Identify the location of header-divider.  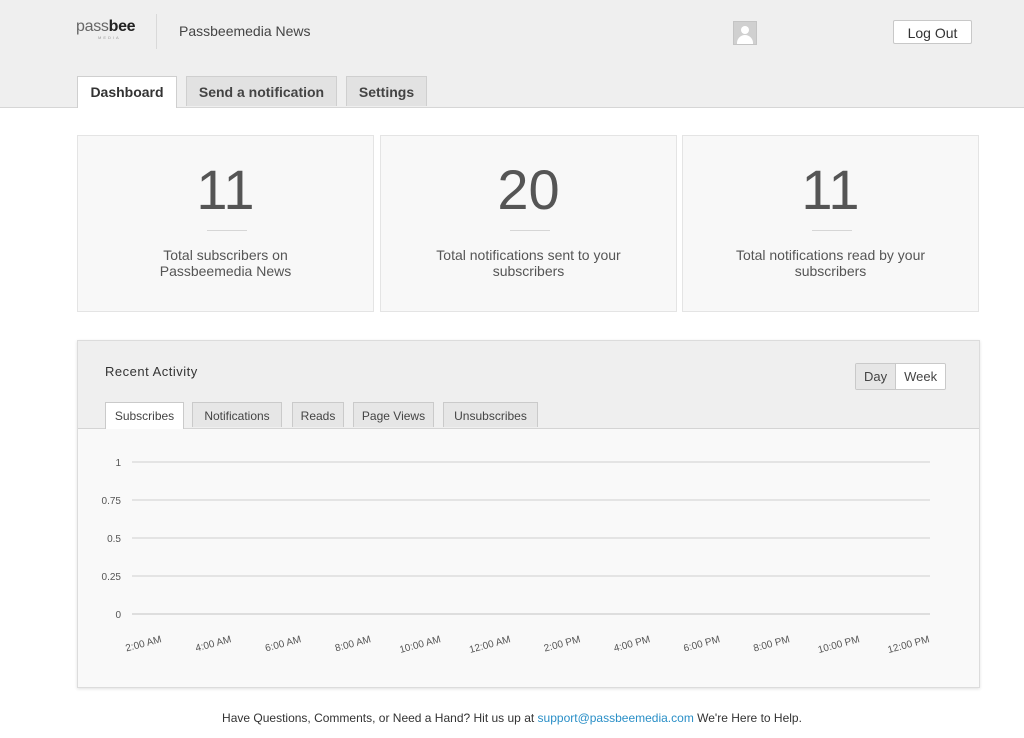
(156, 31).